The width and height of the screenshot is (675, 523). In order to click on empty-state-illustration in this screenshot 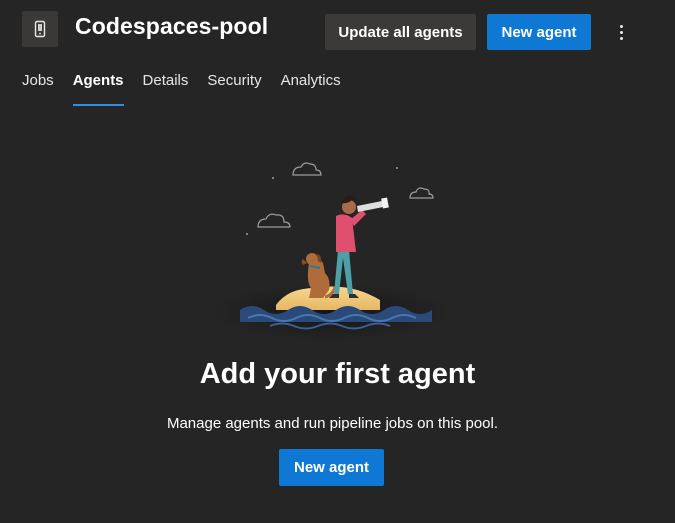, I will do `click(335, 245)`.